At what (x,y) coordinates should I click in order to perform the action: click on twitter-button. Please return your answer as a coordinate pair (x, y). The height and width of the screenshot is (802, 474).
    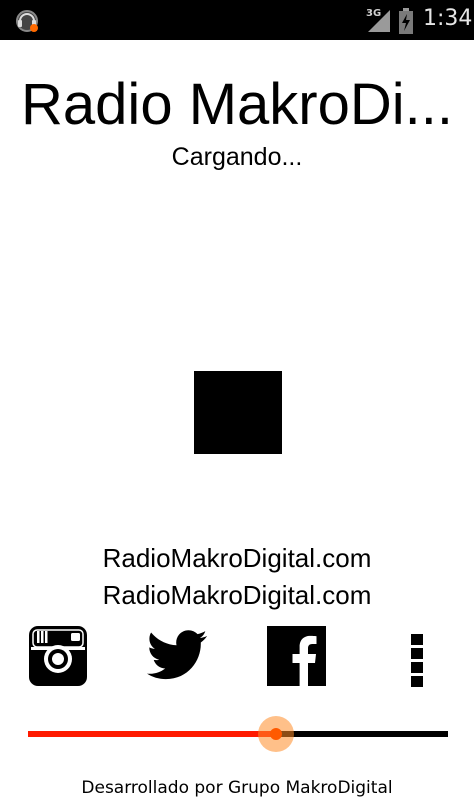
    Looking at the image, I should click on (177, 656).